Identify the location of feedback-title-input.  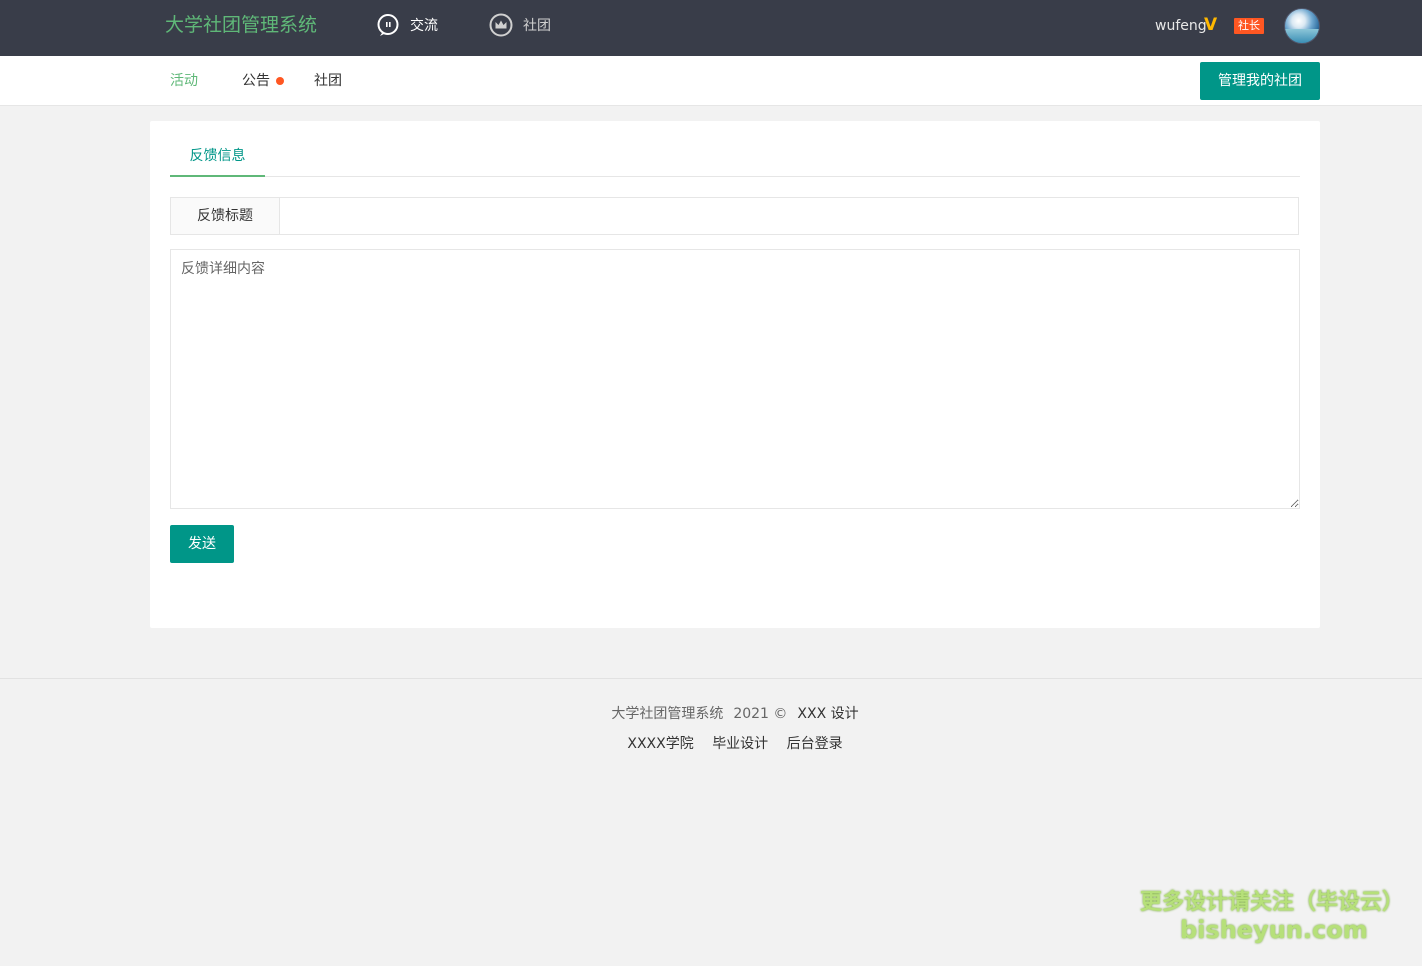
(789, 216).